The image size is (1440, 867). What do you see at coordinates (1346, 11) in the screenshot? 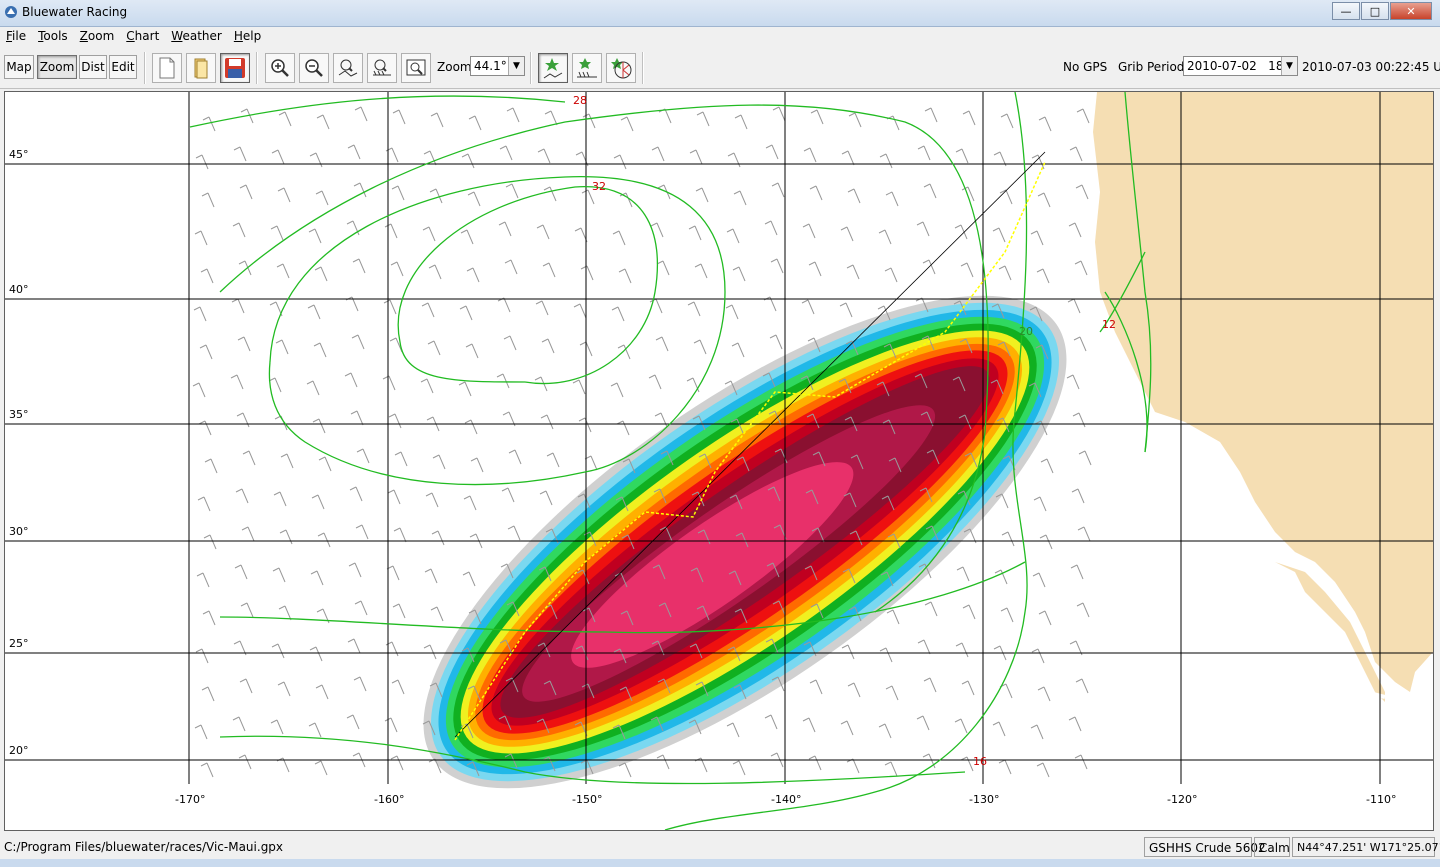
I see `minimize-button: —` at bounding box center [1346, 11].